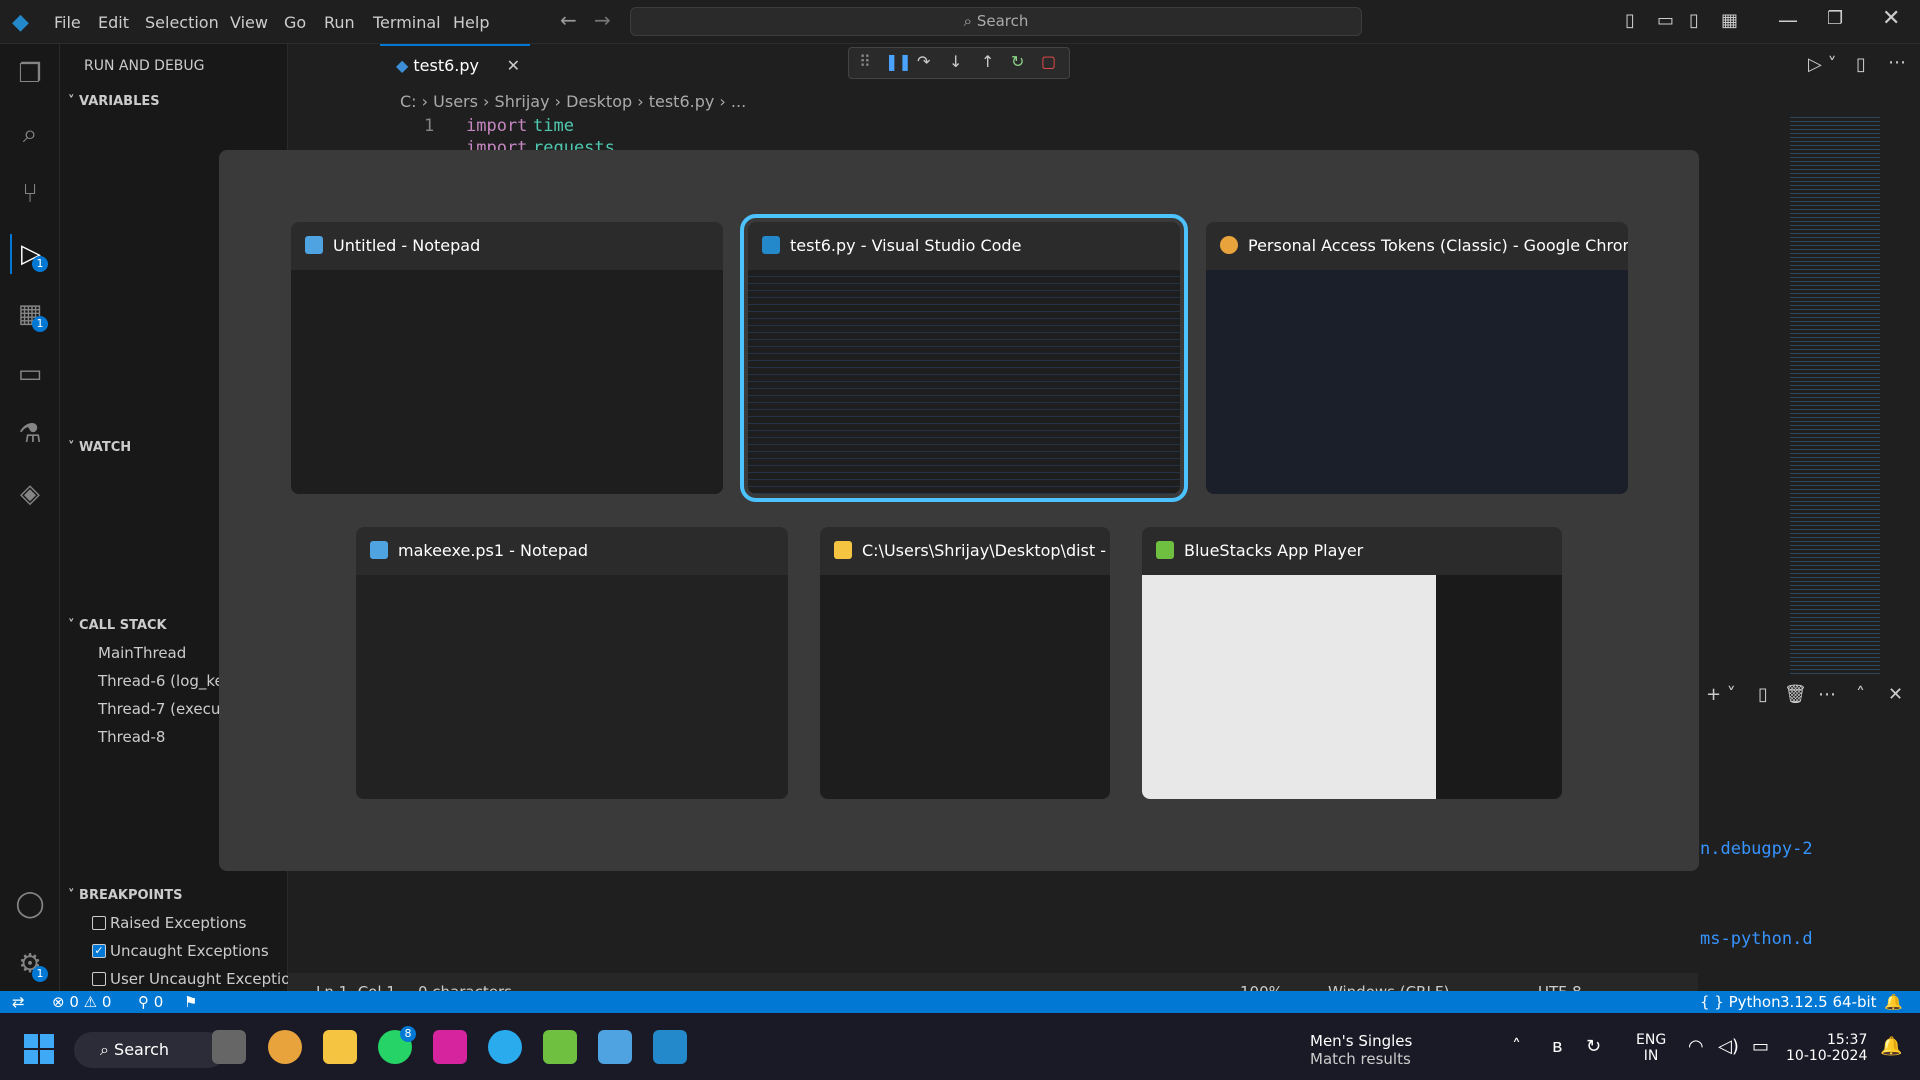 Image resolution: width=1920 pixels, height=1080 pixels. I want to click on notepad-icon, so click(615, 1047).